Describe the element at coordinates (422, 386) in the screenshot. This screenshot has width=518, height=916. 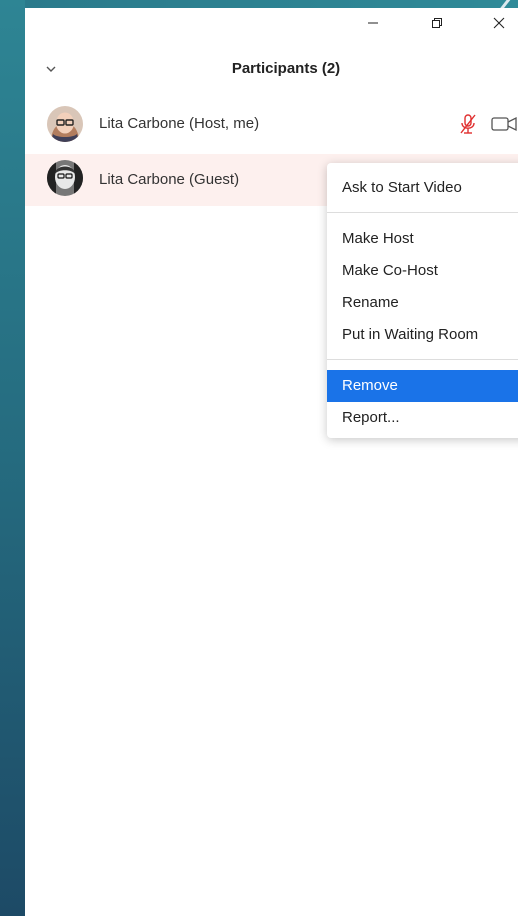
I see `menu-item-remove: Remove` at that location.